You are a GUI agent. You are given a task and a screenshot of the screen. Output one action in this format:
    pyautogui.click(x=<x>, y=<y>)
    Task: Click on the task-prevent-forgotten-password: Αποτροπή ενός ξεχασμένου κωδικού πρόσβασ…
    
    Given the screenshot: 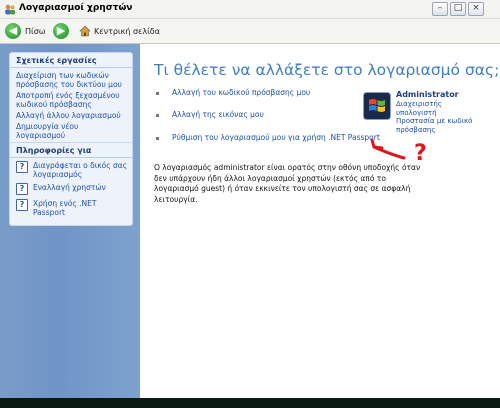 What is the action you would take?
    pyautogui.click(x=72, y=100)
    